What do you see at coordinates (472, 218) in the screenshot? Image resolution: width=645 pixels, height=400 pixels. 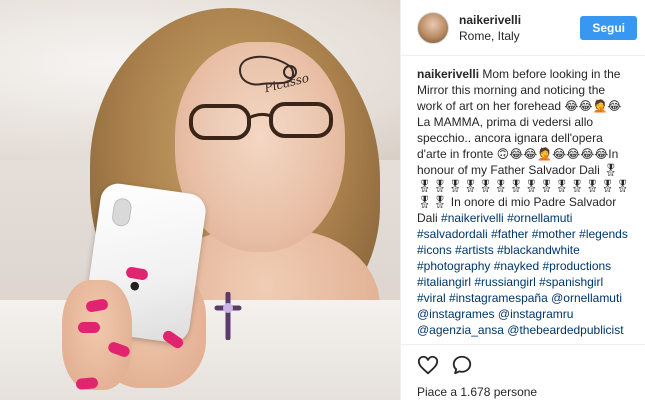 I see `caption-tag: #naikerivelli` at bounding box center [472, 218].